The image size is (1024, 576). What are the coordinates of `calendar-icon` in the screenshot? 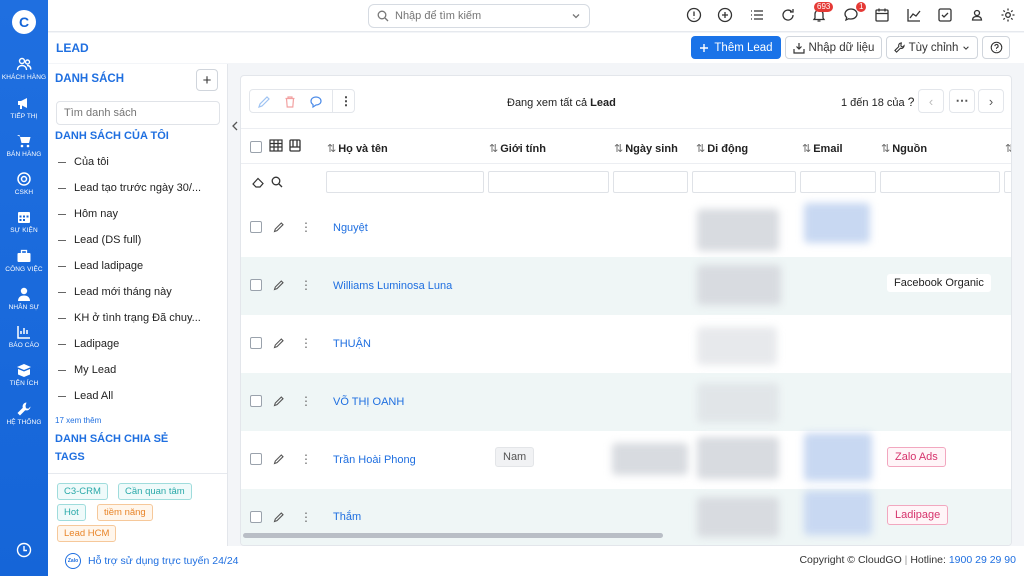 It's located at (882, 15).